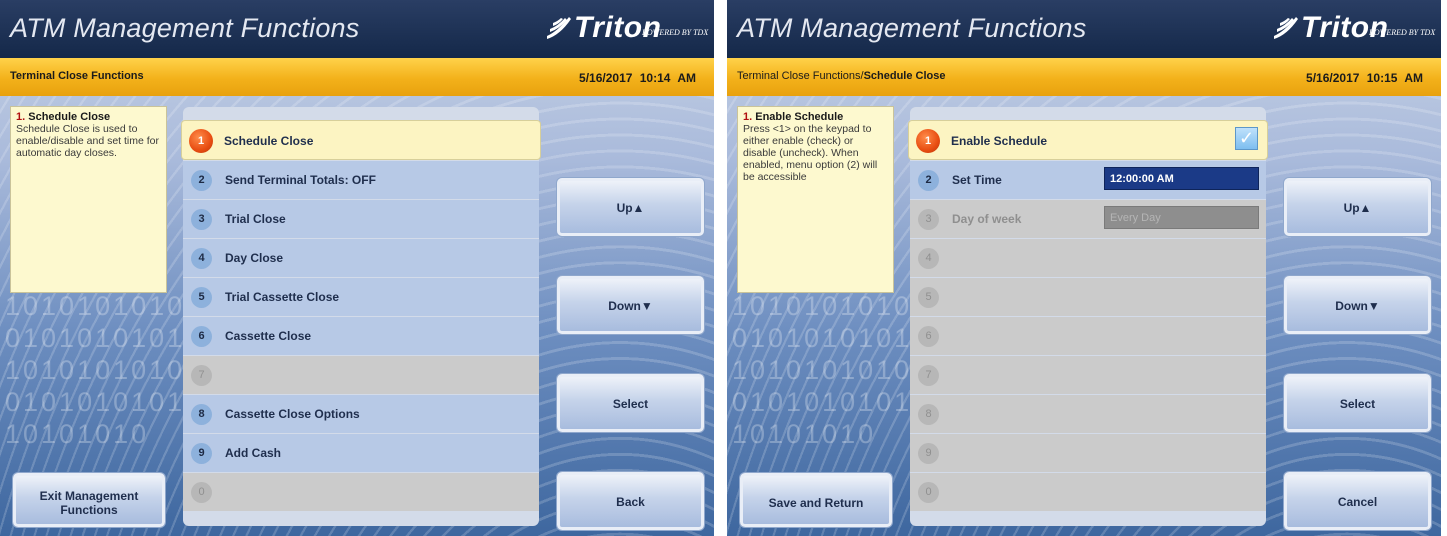 Image resolution: width=1447 pixels, height=536 pixels. What do you see at coordinates (268, 336) in the screenshot?
I see `menu-item-label: Cassette Close` at bounding box center [268, 336].